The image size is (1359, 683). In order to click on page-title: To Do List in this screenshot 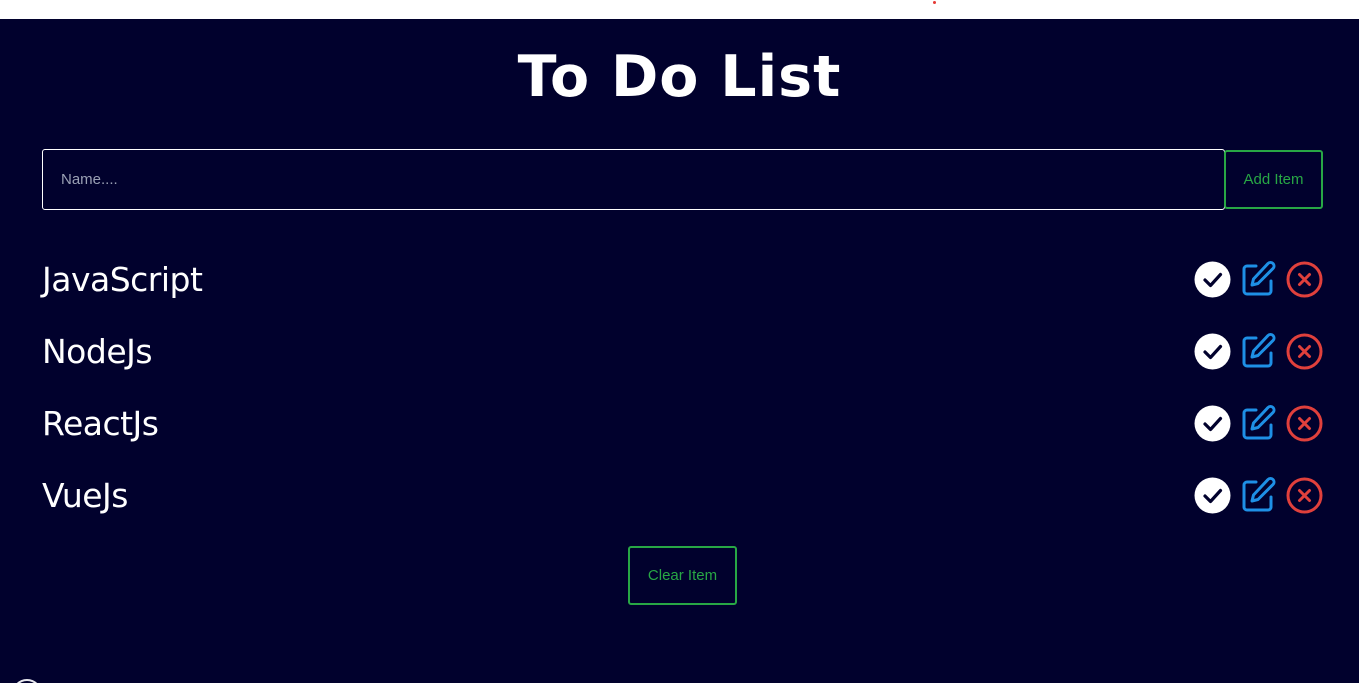, I will do `click(679, 77)`.